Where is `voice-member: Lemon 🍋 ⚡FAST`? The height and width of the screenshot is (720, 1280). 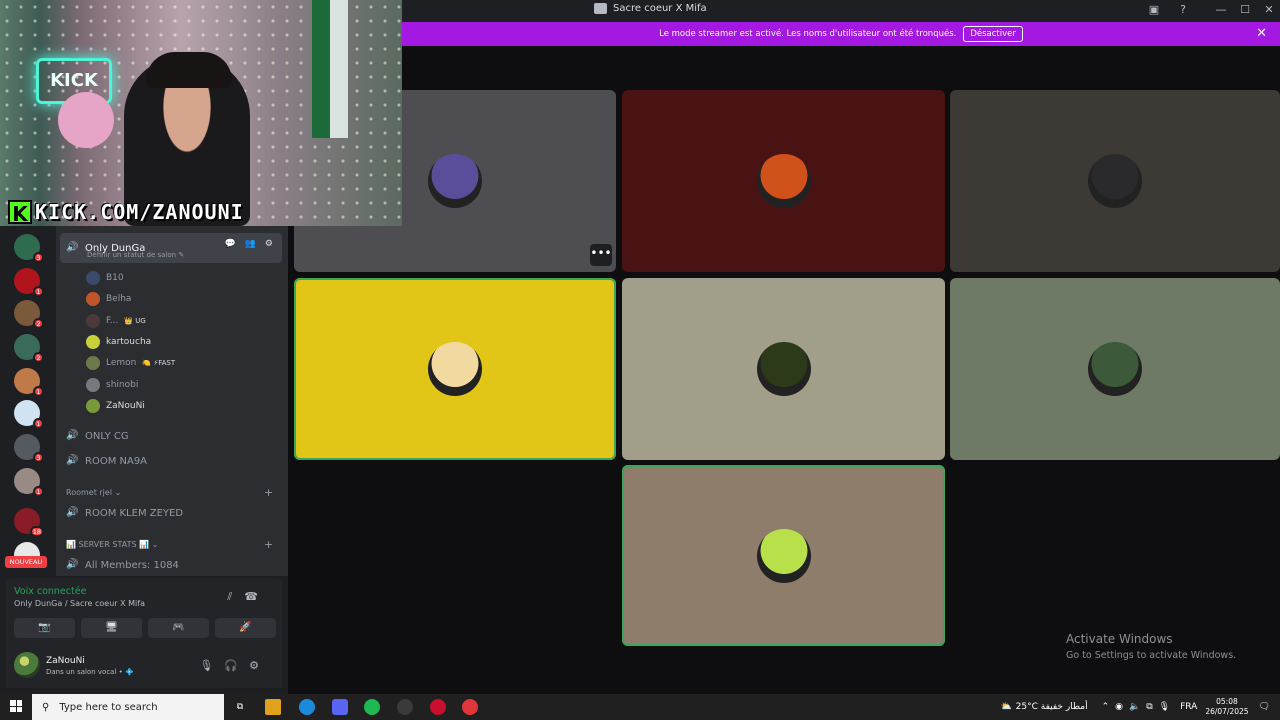
voice-member: Lemon 🍋 ⚡FAST is located at coordinates (131, 363).